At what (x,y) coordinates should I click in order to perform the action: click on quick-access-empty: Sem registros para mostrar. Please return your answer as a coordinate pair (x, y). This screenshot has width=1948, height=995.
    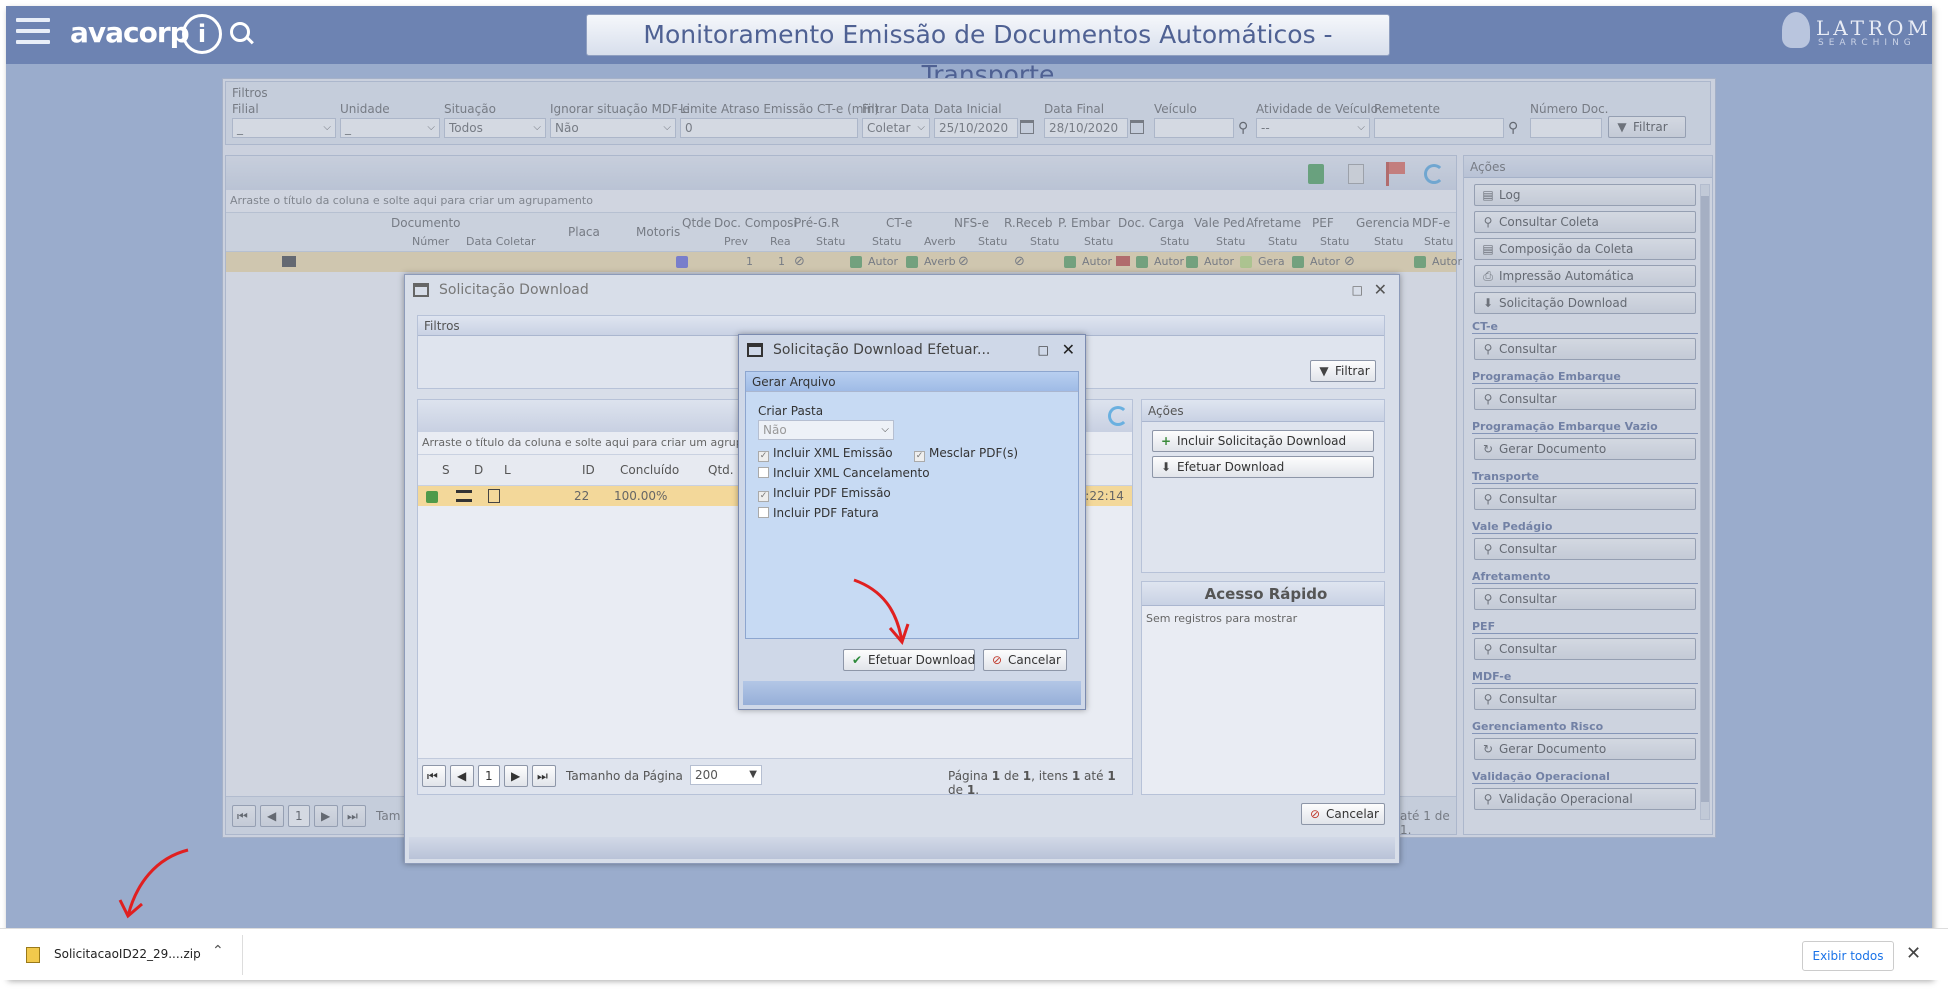
    Looking at the image, I should click on (1222, 618).